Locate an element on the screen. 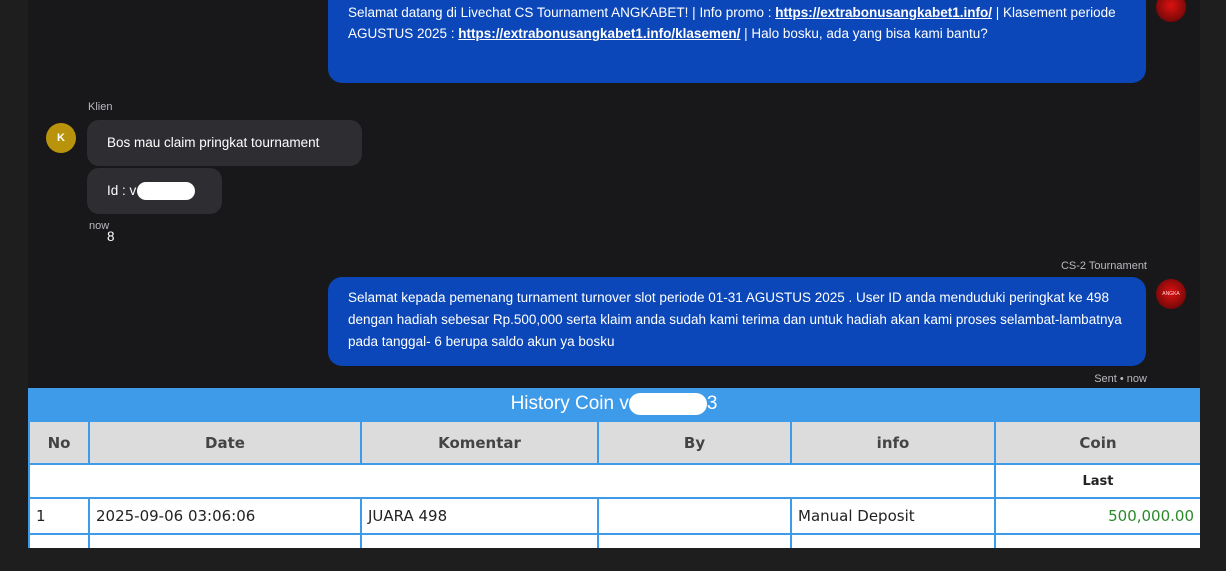 The height and width of the screenshot is (571, 1226). client-id-prefix: Id : v is located at coordinates (122, 190).